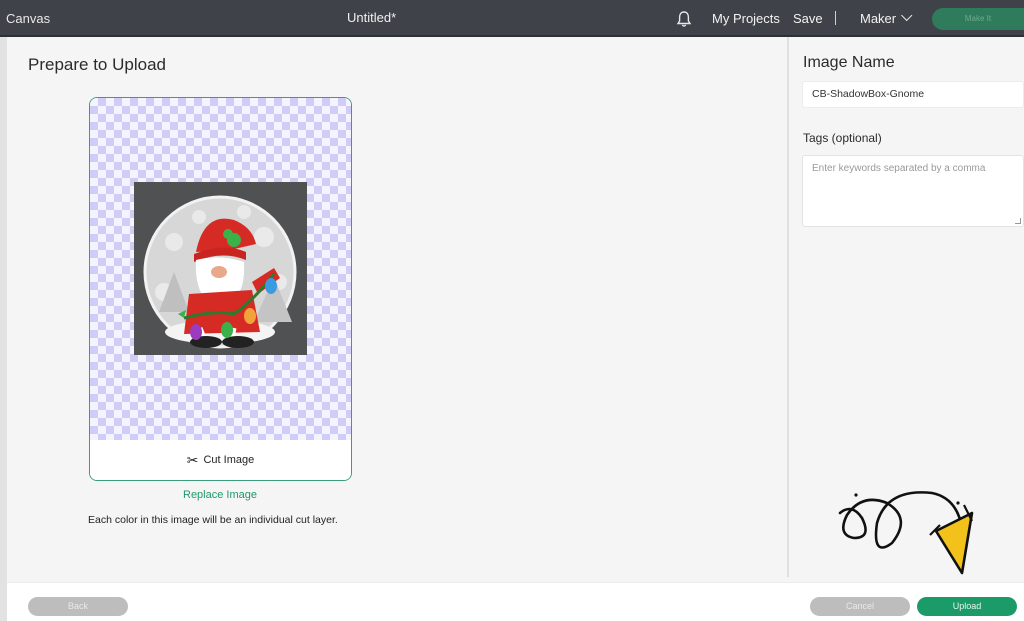  What do you see at coordinates (746, 18) in the screenshot?
I see `my-projects-link: My Projects` at bounding box center [746, 18].